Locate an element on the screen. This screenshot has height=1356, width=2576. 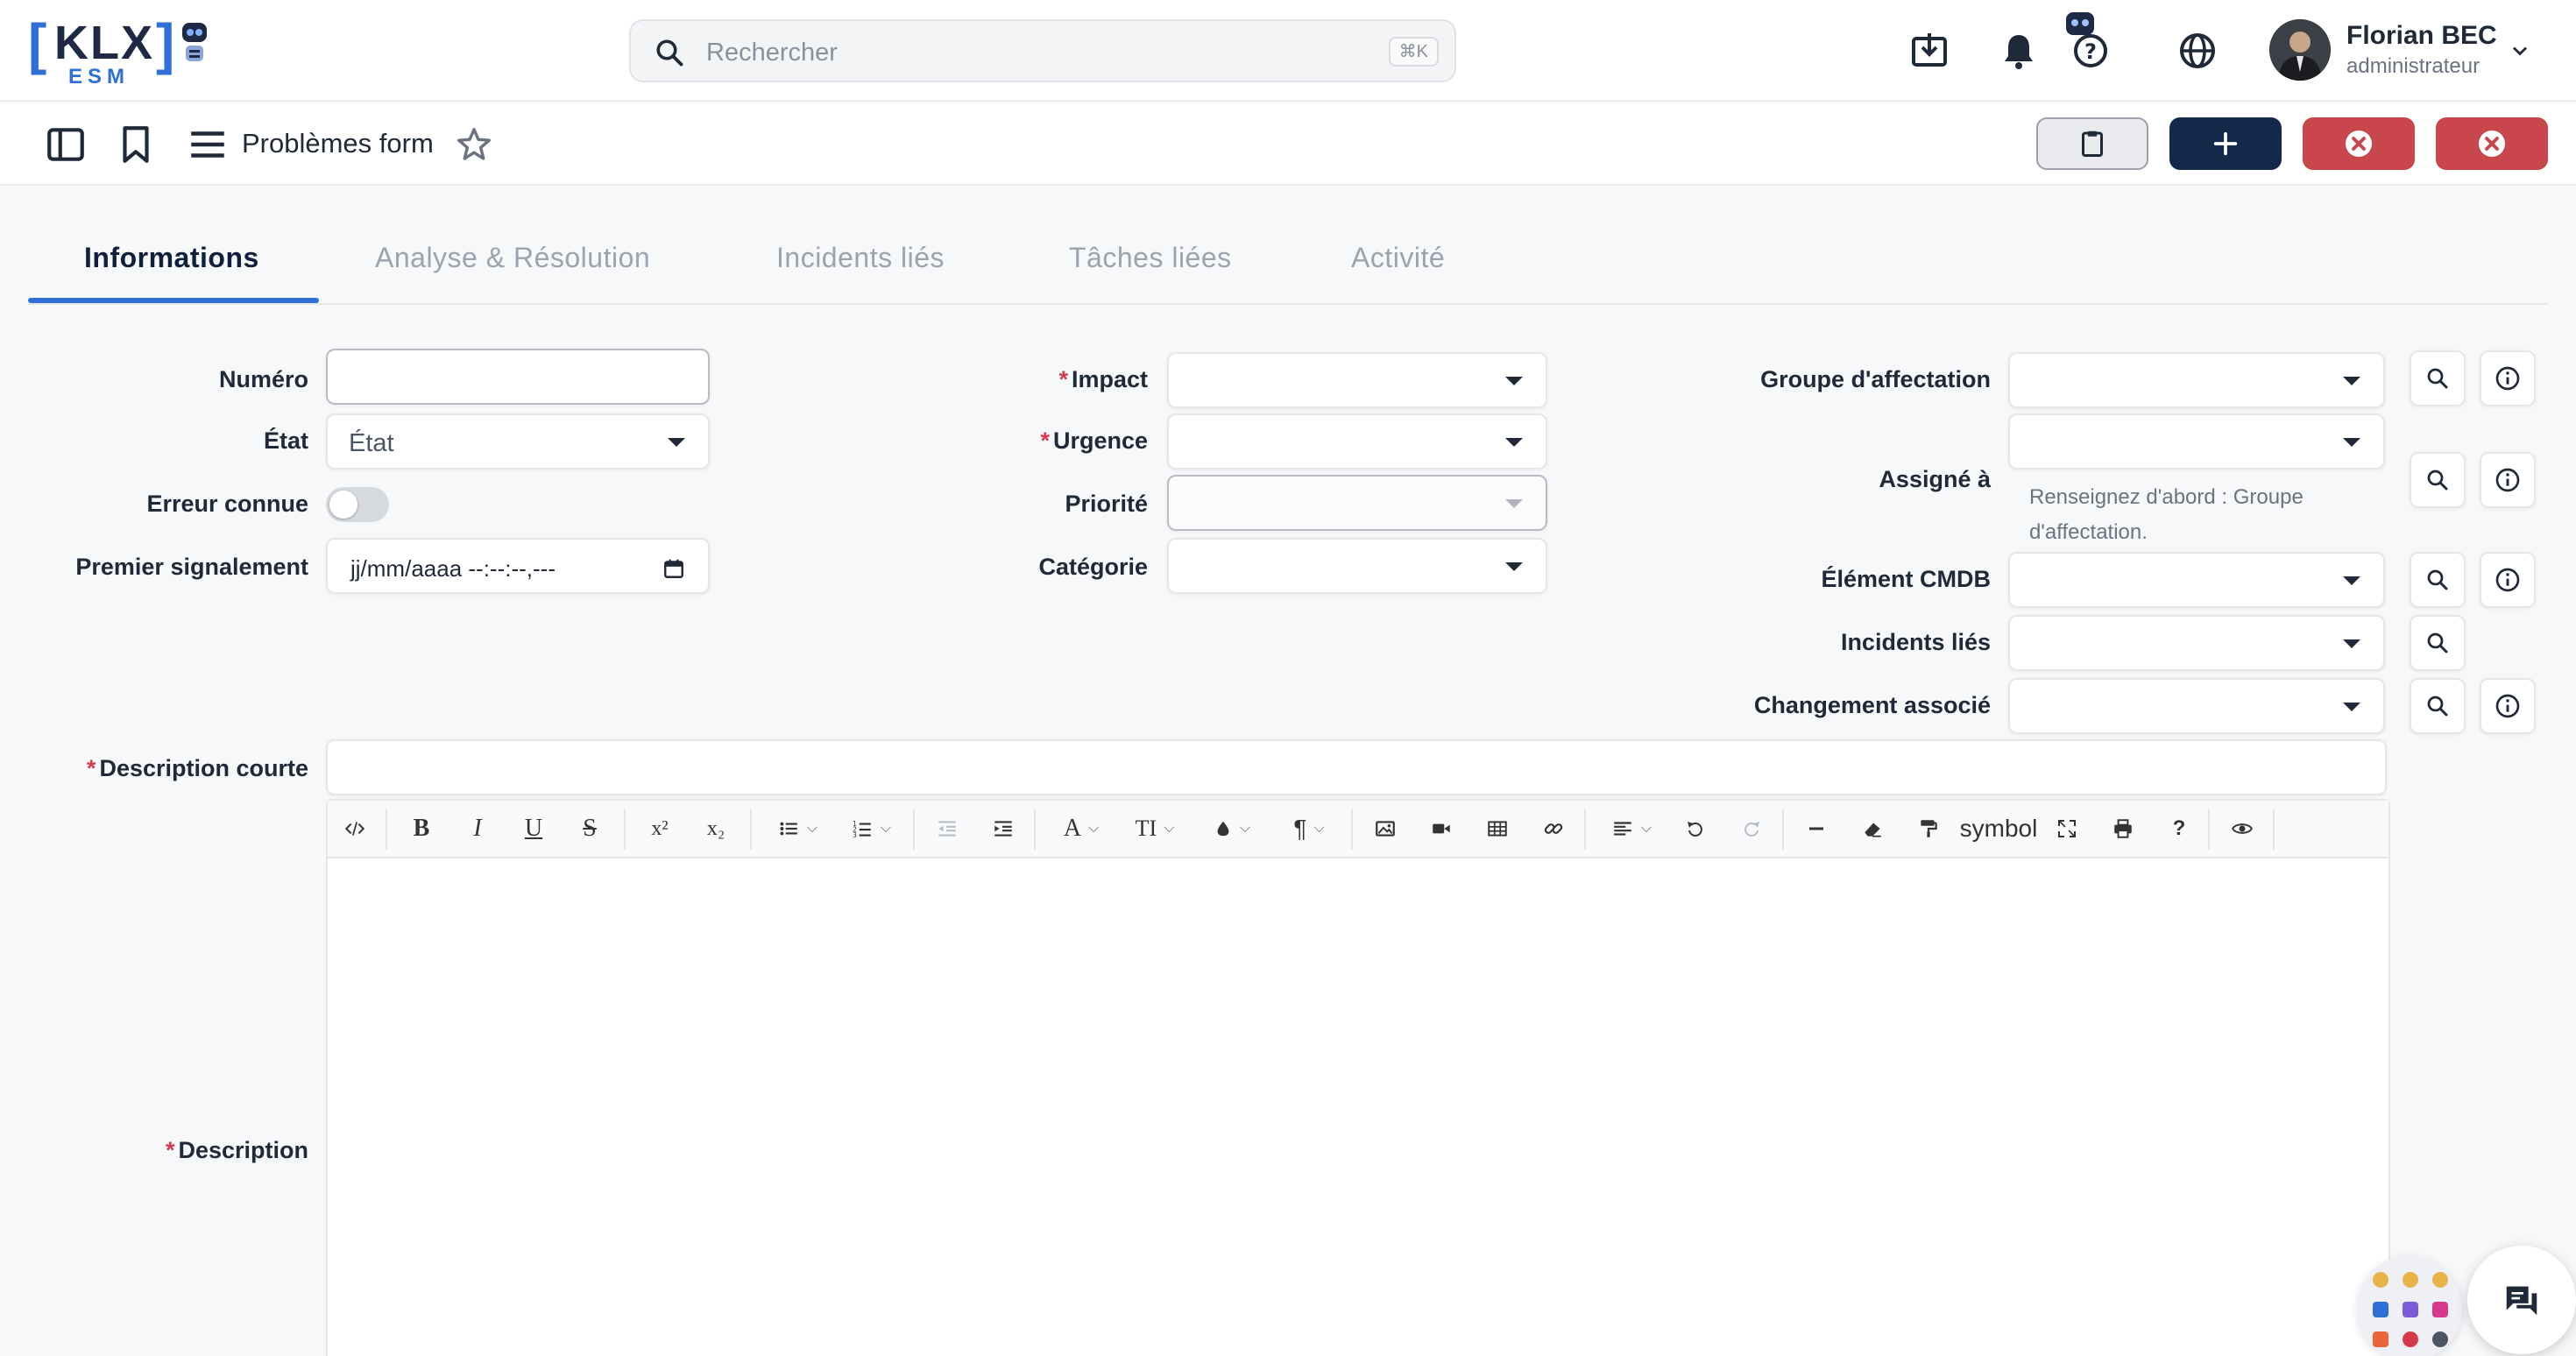
code-view-button is located at coordinates (355, 829).